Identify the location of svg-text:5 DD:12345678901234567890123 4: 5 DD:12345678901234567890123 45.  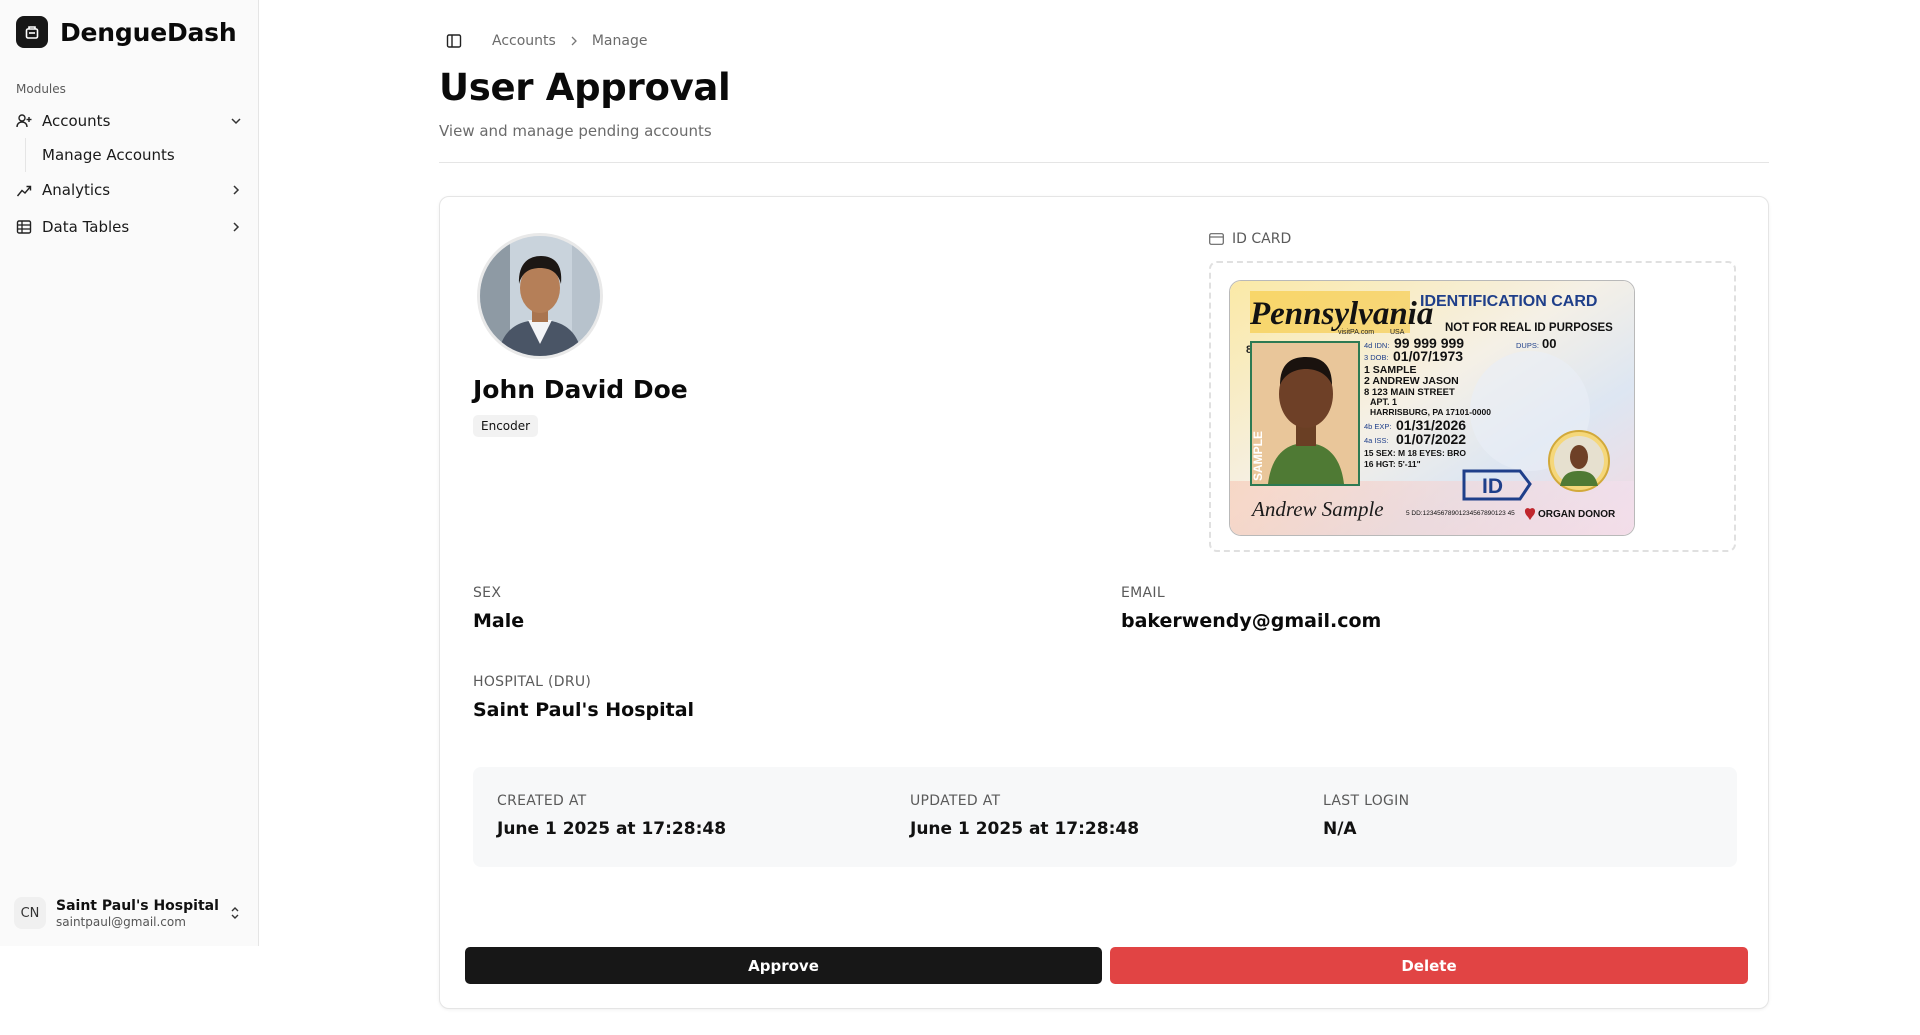
(1460, 513).